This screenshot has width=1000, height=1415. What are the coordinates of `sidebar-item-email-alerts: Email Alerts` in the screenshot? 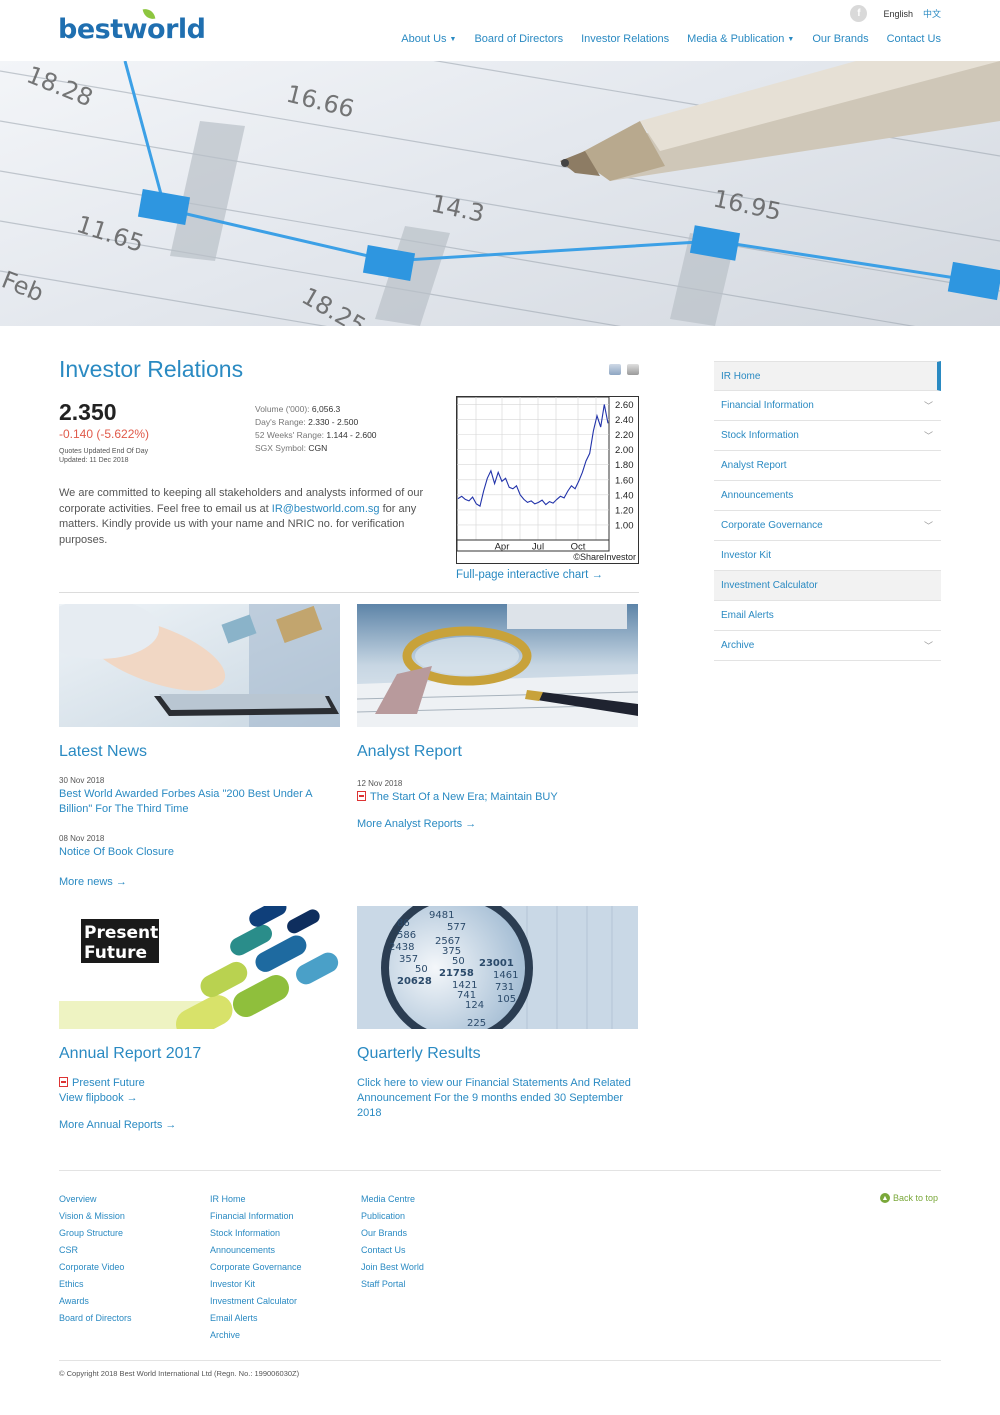 It's located at (827, 616).